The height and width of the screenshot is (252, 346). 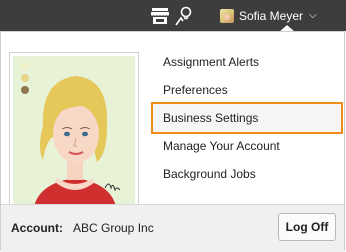 What do you see at coordinates (307, 227) in the screenshot?
I see `log-off-button: Log Off` at bounding box center [307, 227].